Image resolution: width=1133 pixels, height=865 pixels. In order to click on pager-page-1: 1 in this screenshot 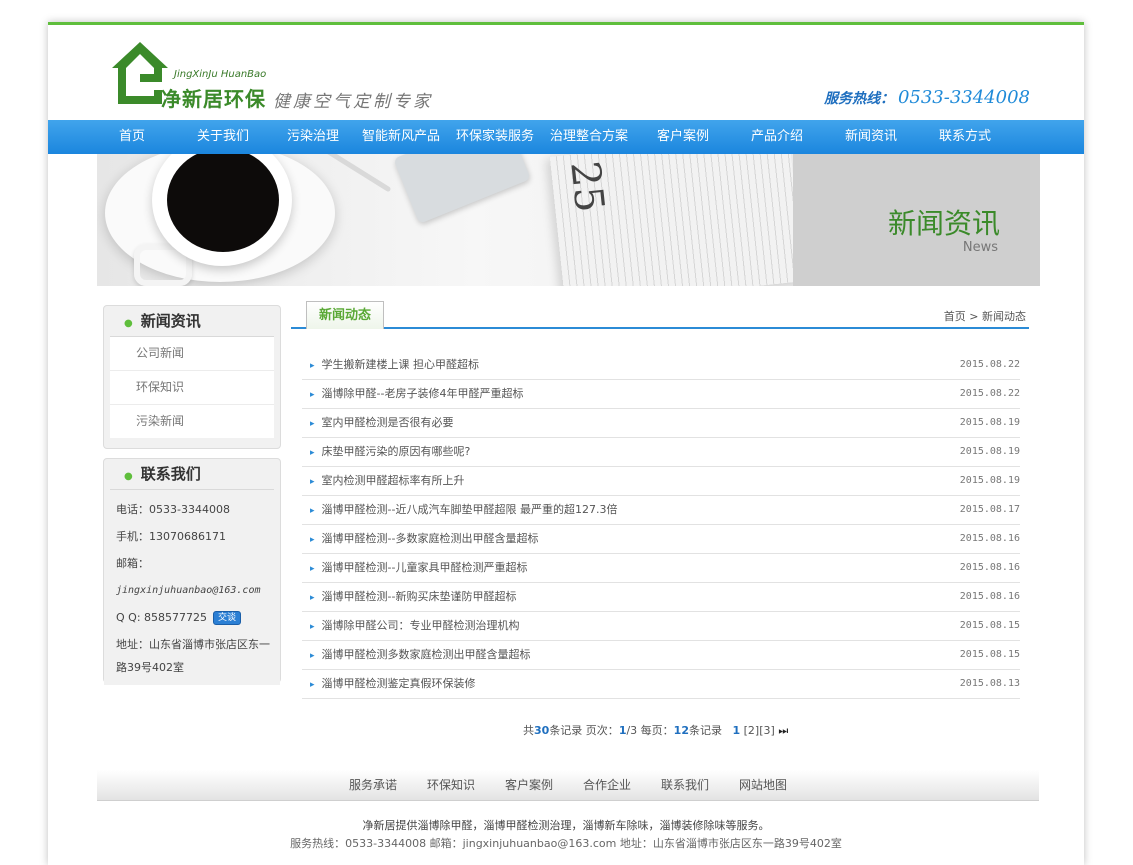, I will do `click(736, 730)`.